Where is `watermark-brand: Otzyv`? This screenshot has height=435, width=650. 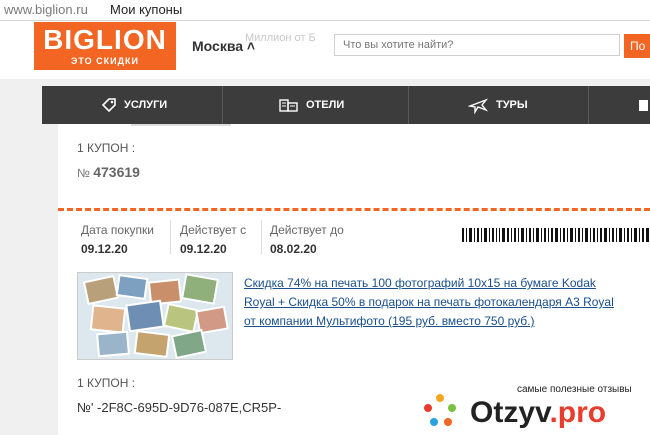
watermark-brand: Otzyv is located at coordinates (510, 412).